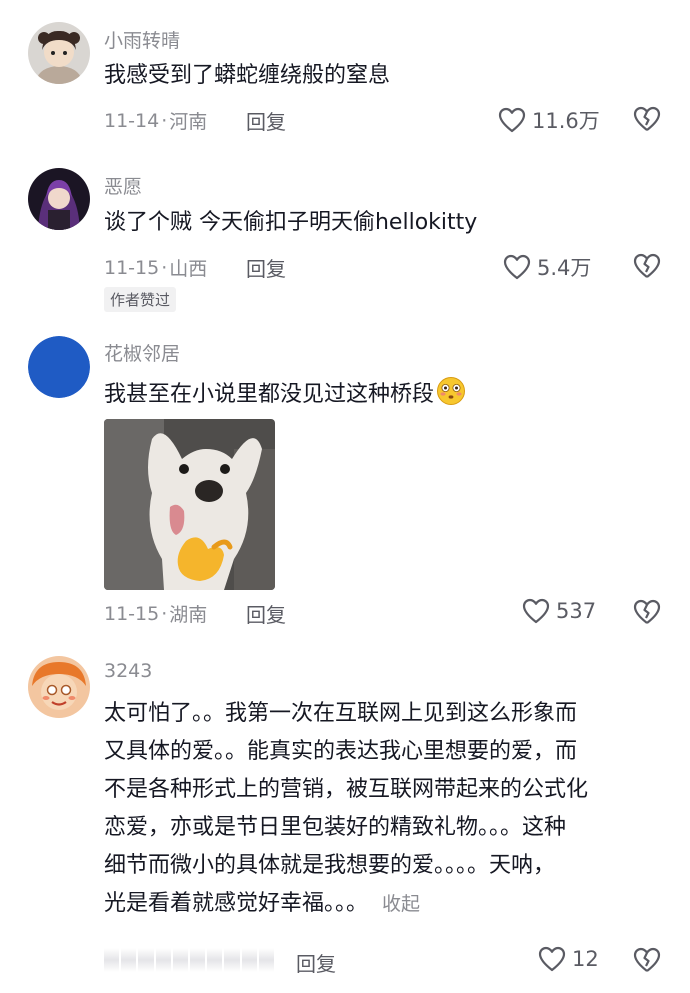 This screenshot has width=690, height=993. I want to click on like-count: 5.4万, so click(564, 268).